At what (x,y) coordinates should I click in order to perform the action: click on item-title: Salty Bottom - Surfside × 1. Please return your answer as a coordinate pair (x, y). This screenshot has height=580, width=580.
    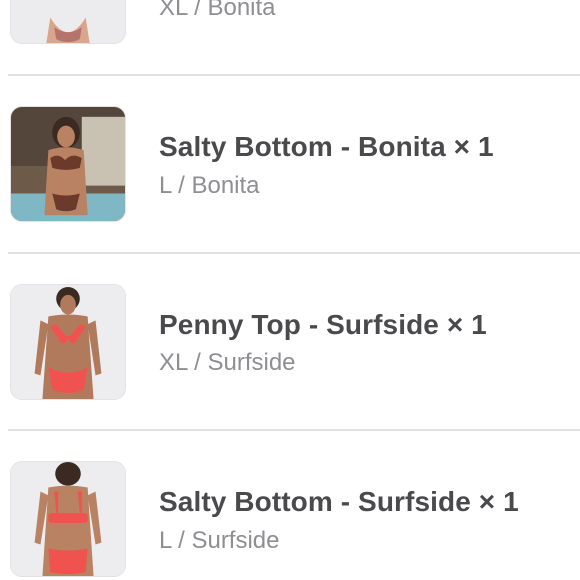
    Looking at the image, I should click on (339, 501).